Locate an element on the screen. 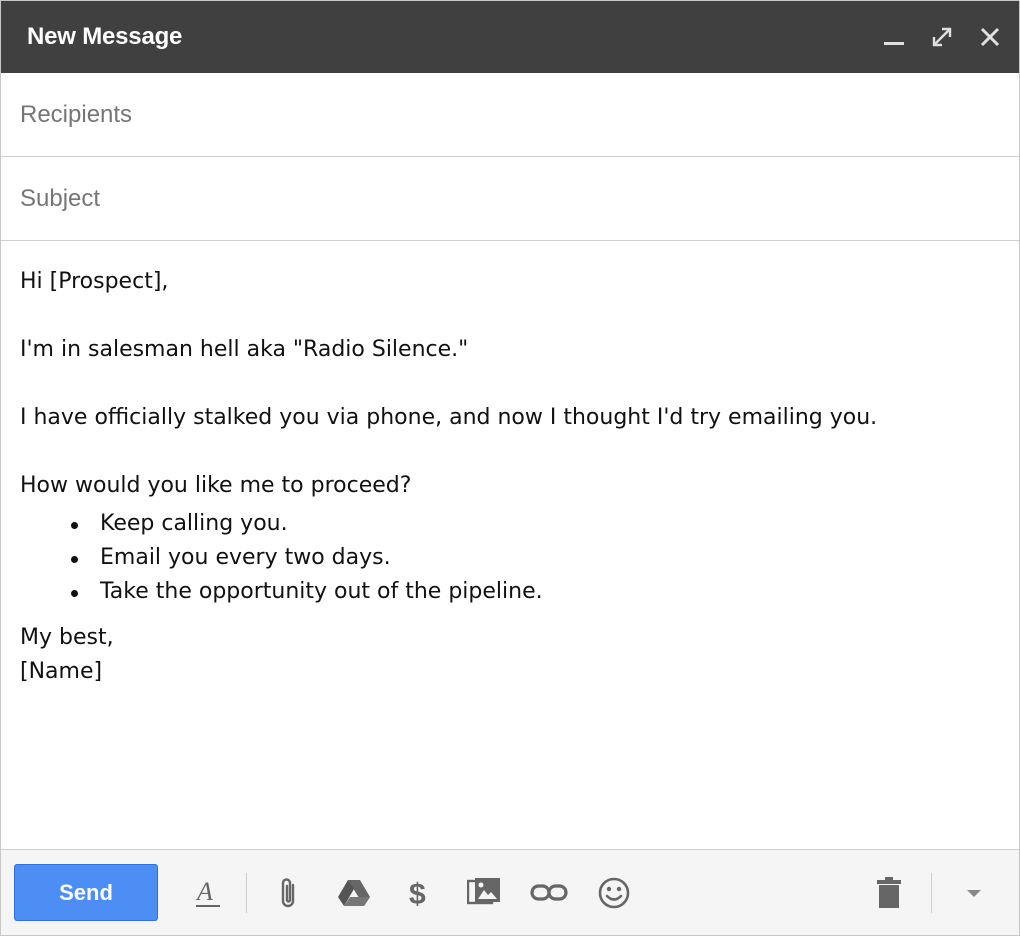 Image resolution: width=1020 pixels, height=936 pixels. minimize-icon is located at coordinates (894, 37).